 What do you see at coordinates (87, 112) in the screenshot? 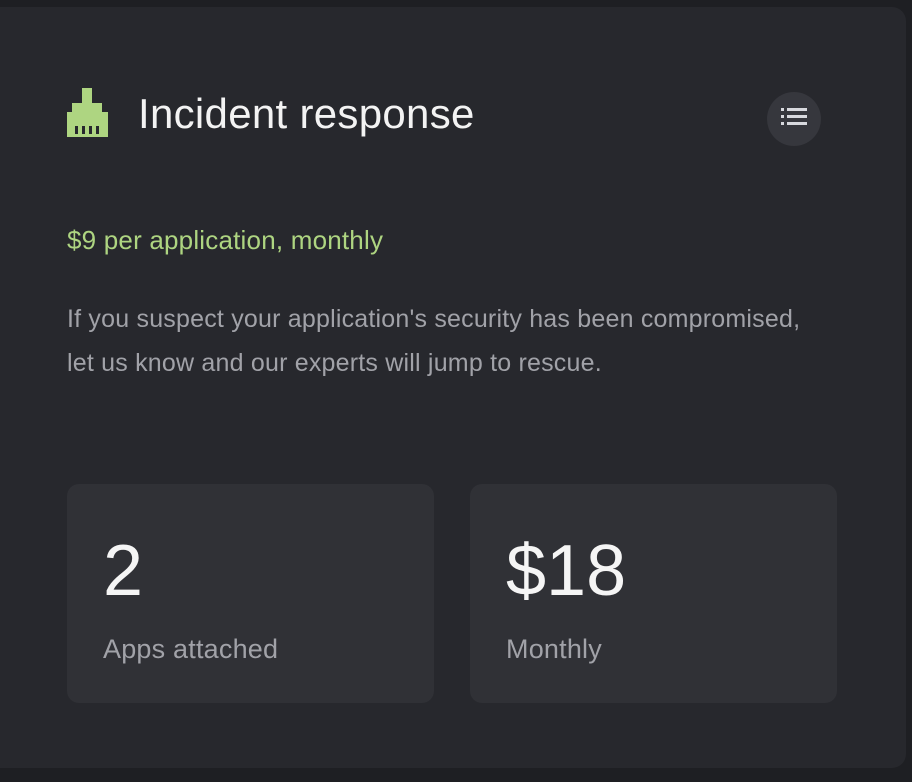
I see `broom-icon` at bounding box center [87, 112].